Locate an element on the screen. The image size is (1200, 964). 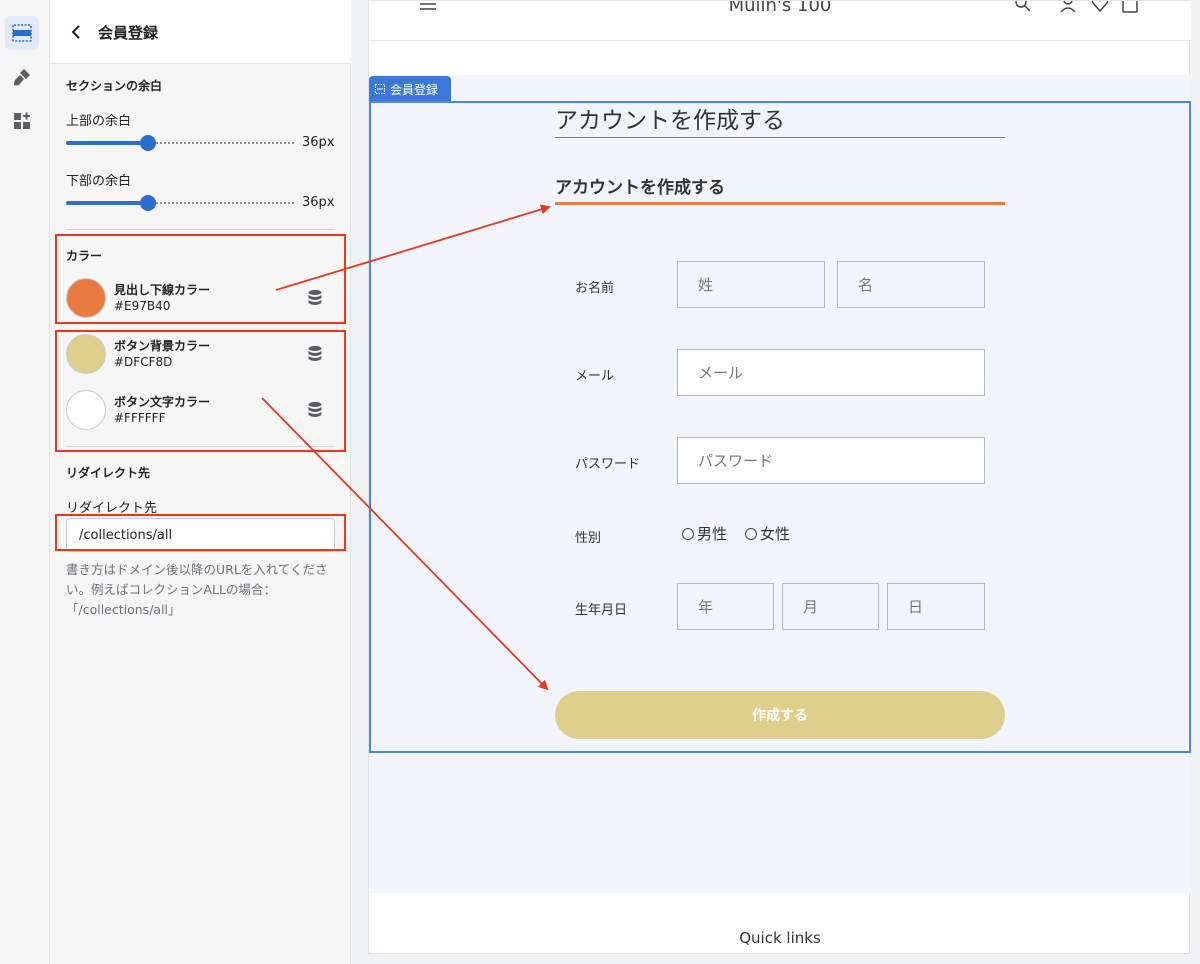
form-heading: アカウントを作成する is located at coordinates (780, 189).